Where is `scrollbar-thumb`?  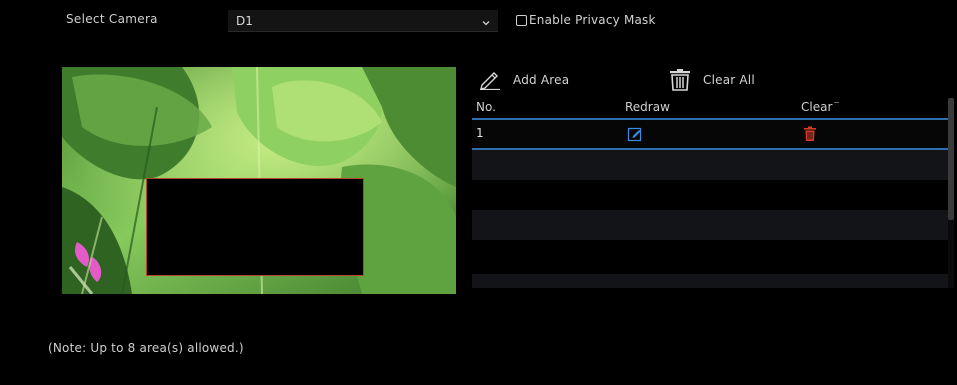
scrollbar-thumb is located at coordinates (951, 159).